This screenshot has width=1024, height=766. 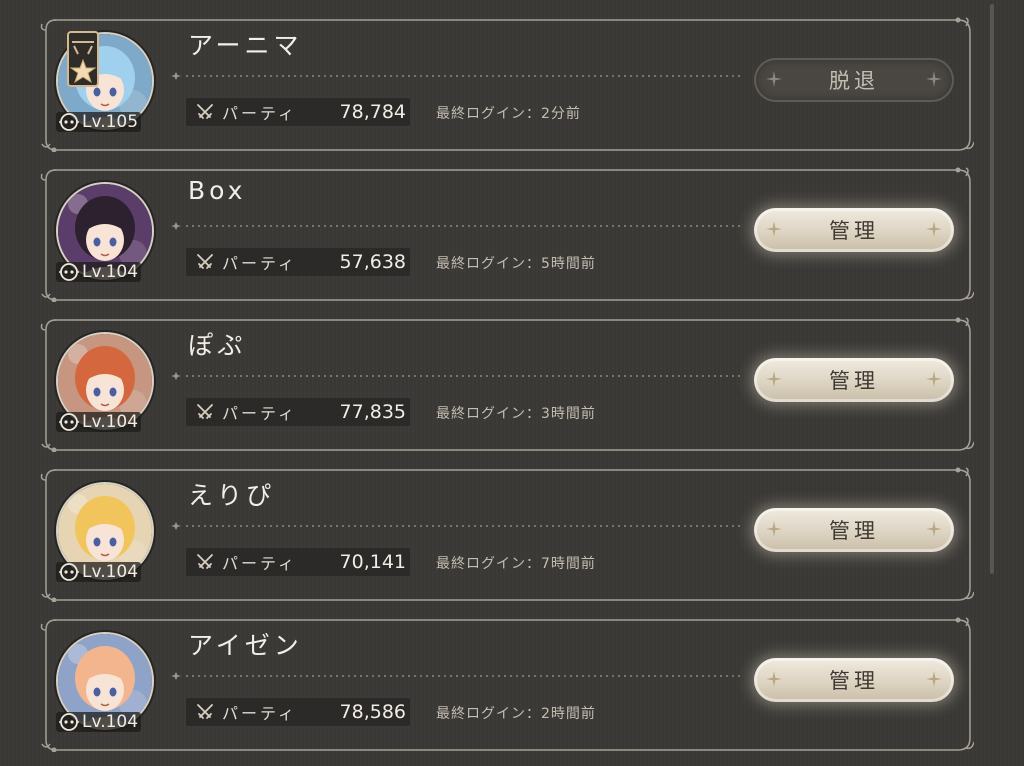 I want to click on member-level: Lv.105, so click(x=110, y=122).